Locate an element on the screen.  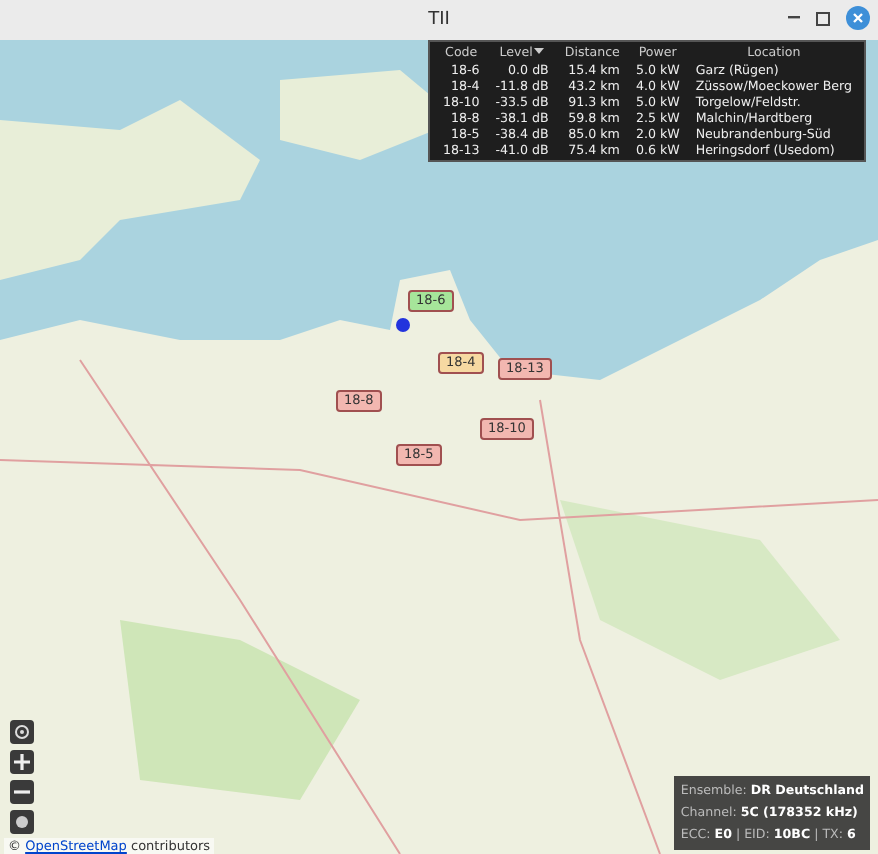
target-icon is located at coordinates (22, 732).